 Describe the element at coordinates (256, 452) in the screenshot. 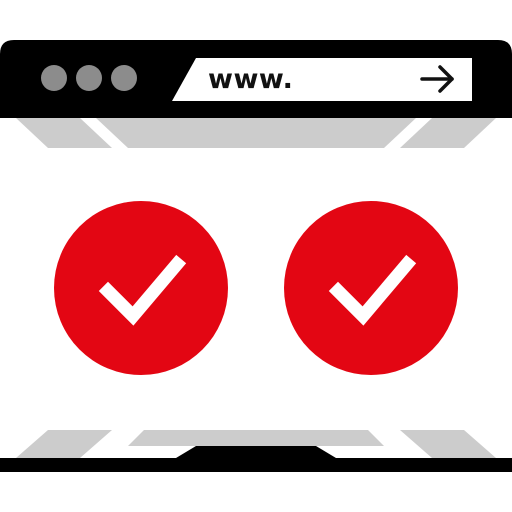

I see `bottom-tab` at that location.